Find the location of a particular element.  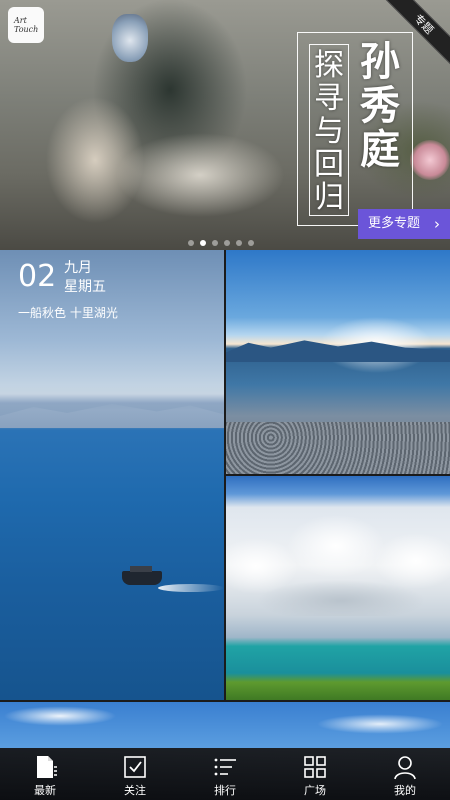

nav-tab-square: 广场 is located at coordinates (315, 774).